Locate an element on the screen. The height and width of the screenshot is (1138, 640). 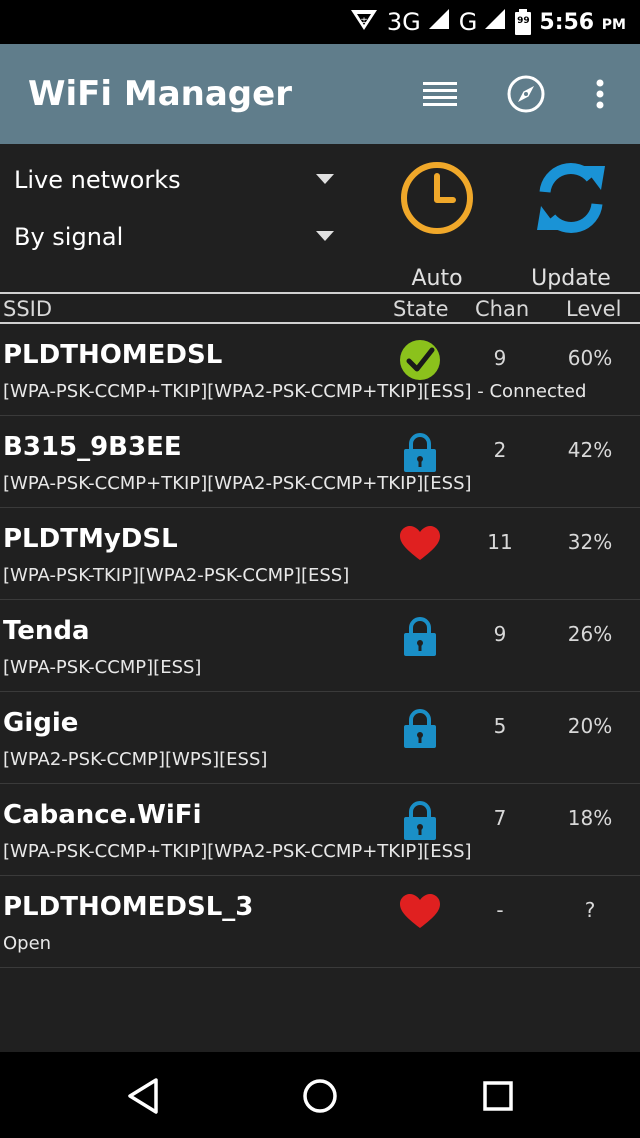
app-bar: WiFi Manager is located at coordinates (320, 94).